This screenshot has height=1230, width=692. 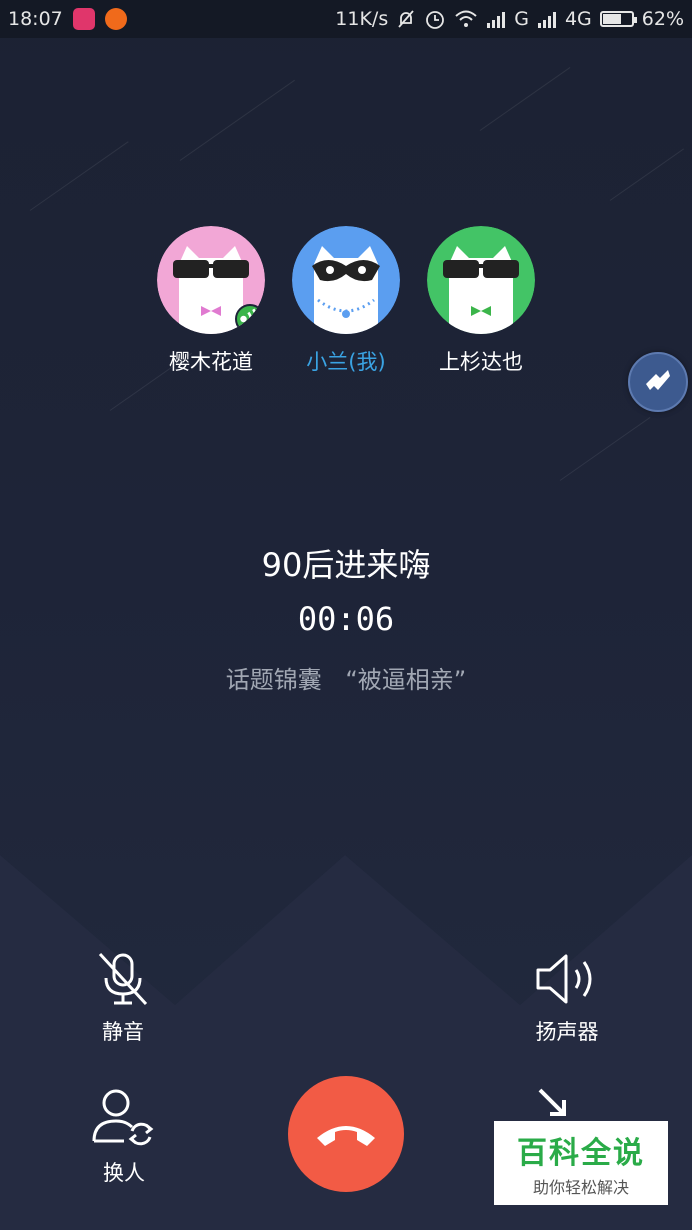 What do you see at coordinates (123, 979) in the screenshot?
I see `microphone-muted-icon` at bounding box center [123, 979].